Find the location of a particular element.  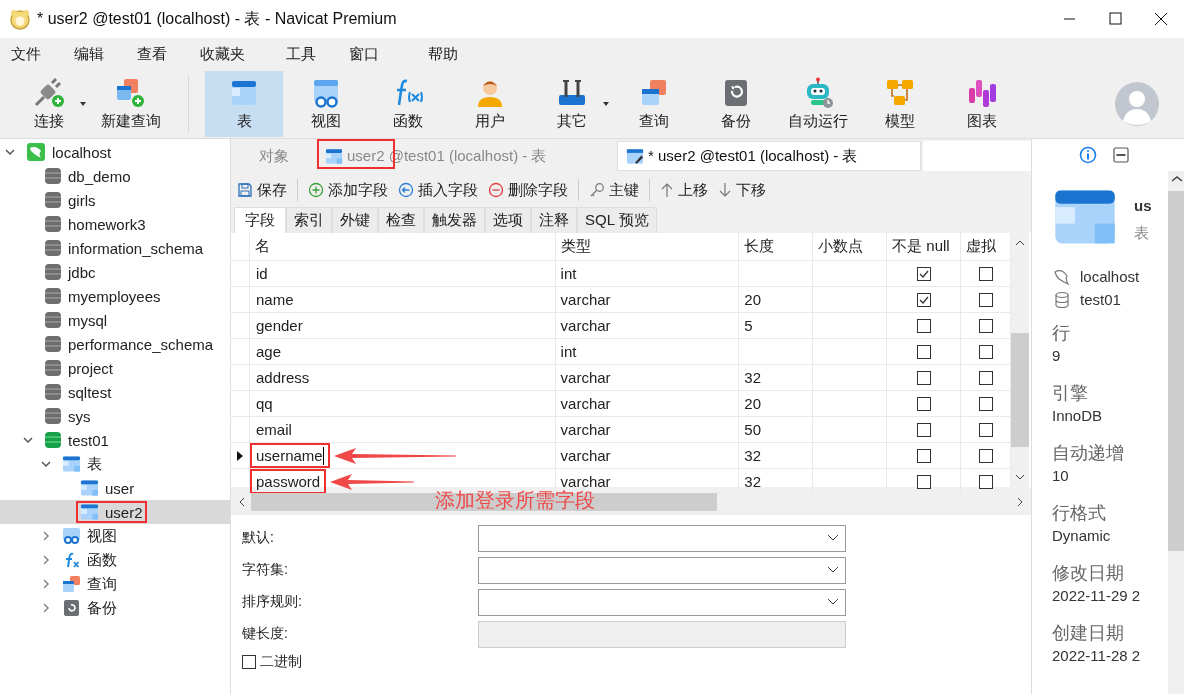

tree-row: user is located at coordinates (115, 488).